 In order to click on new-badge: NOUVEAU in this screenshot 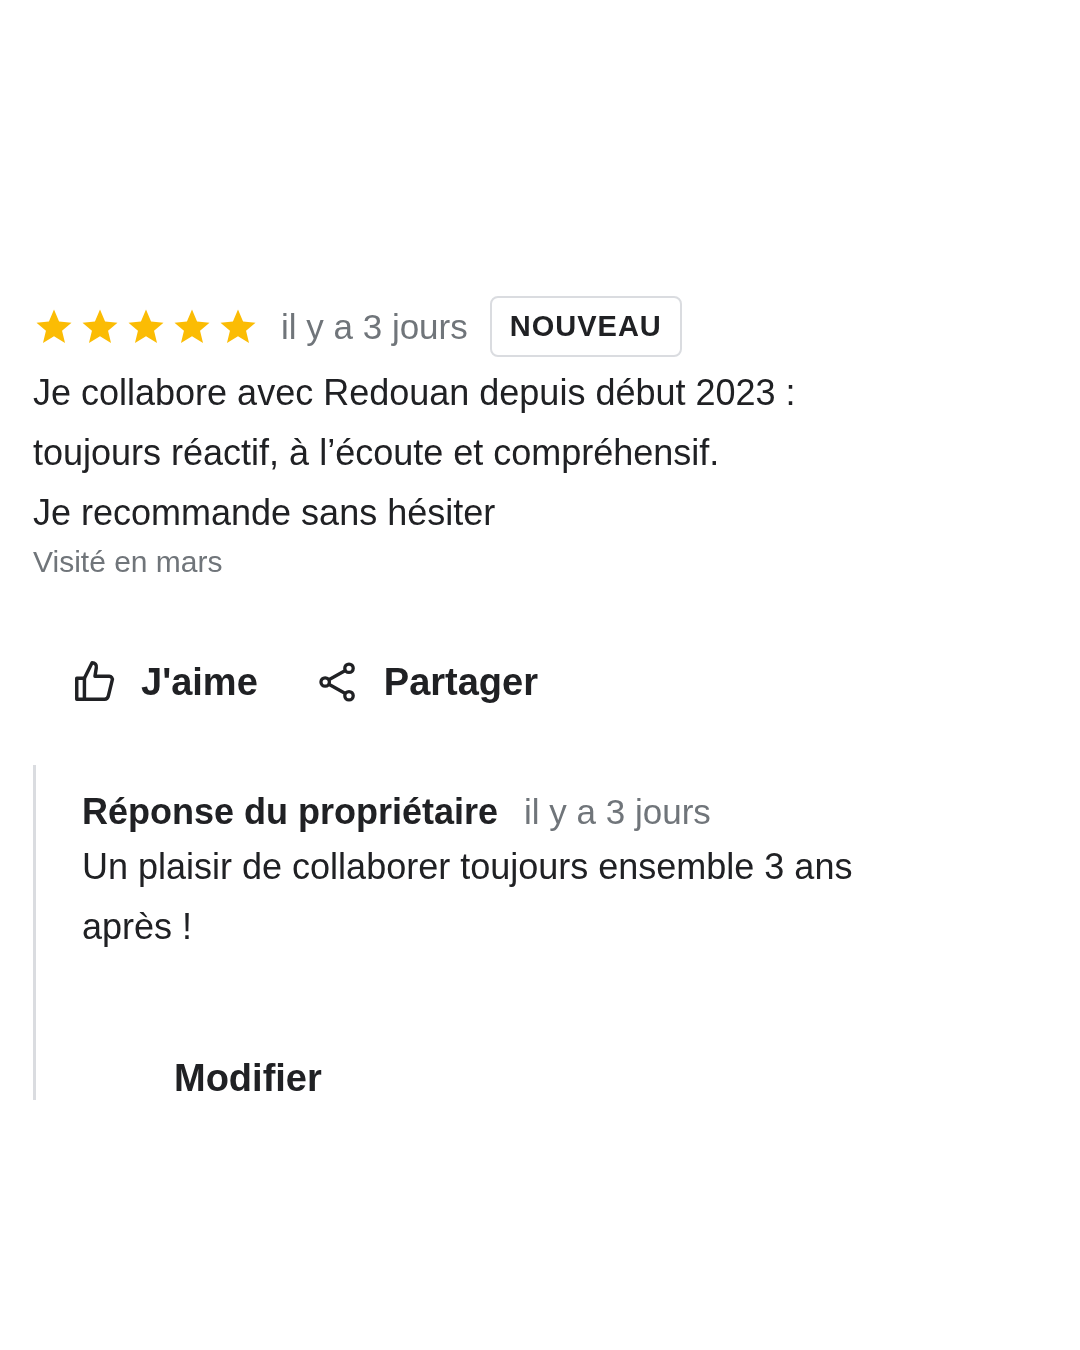, I will do `click(585, 326)`.